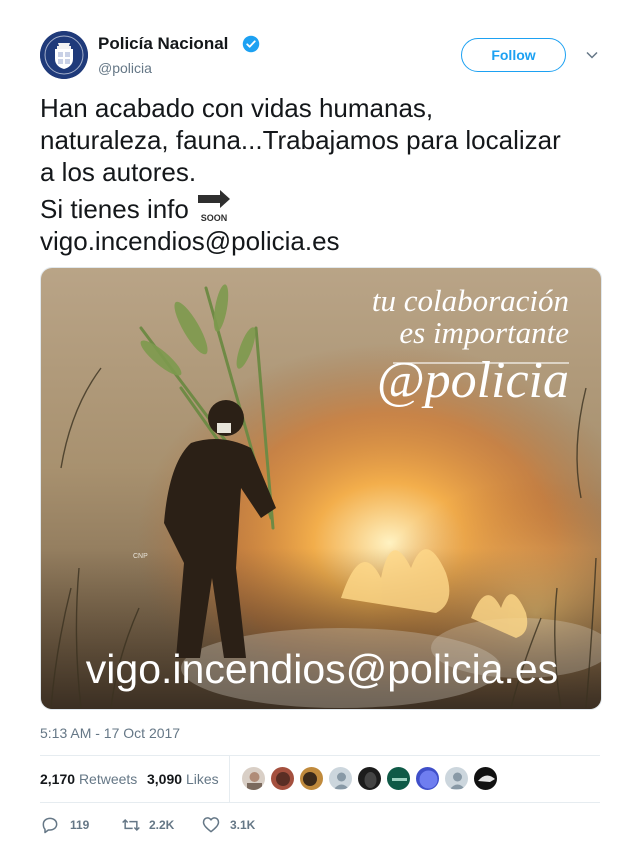 This screenshot has width=640, height=864. What do you see at coordinates (110, 733) in the screenshot?
I see `tweet-timestamp: 5:13 AM - 17 Oct 2017` at bounding box center [110, 733].